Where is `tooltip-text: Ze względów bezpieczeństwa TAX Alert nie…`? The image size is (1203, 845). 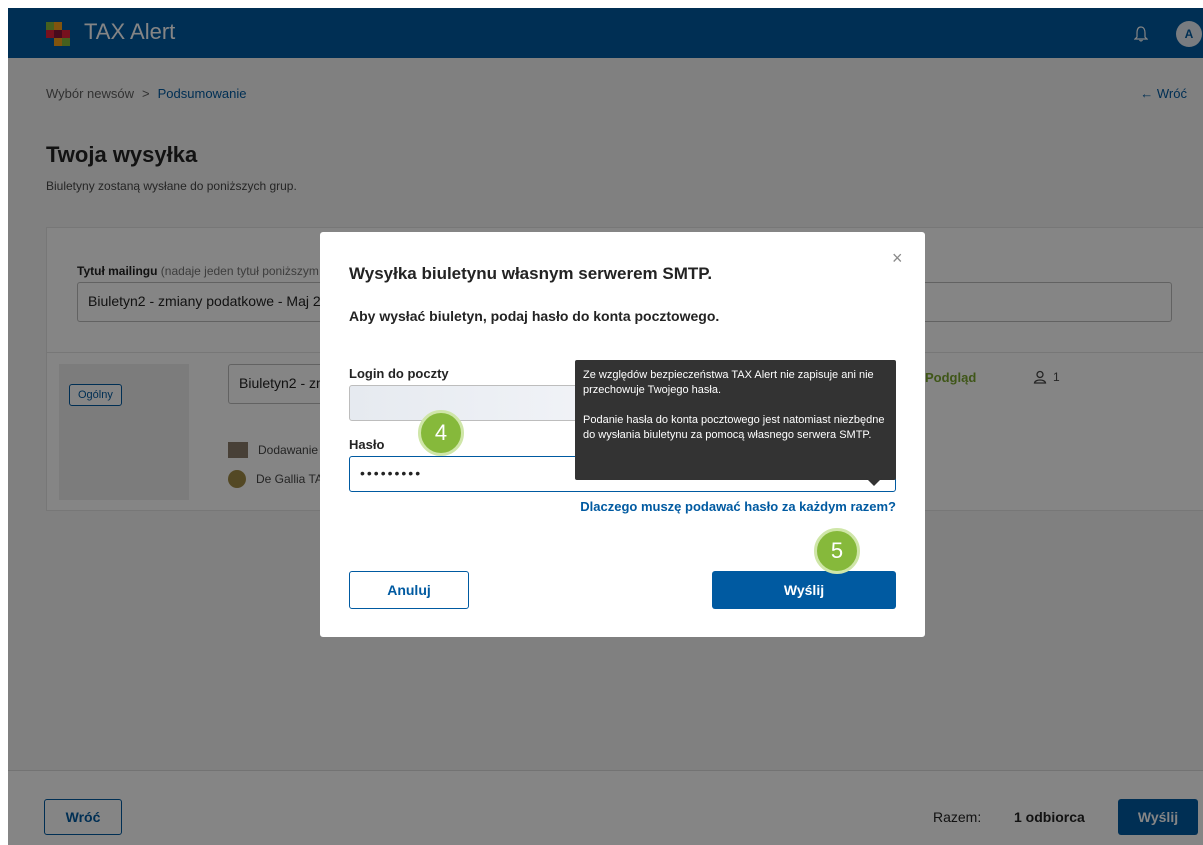 tooltip-text: Ze względów bezpieczeństwa TAX Alert nie… is located at coordinates (728, 382).